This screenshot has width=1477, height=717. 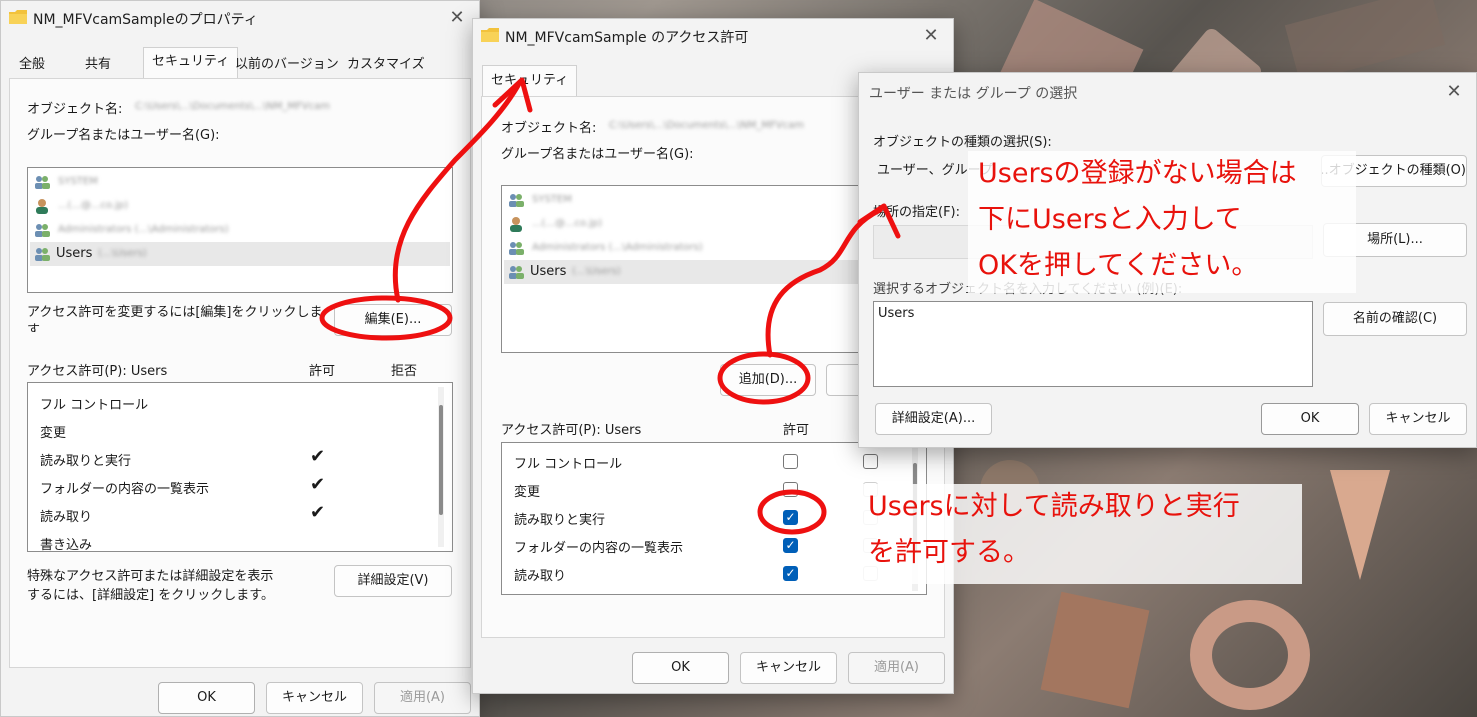 I want to click on allow-checkbox-full-control, so click(x=790, y=461).